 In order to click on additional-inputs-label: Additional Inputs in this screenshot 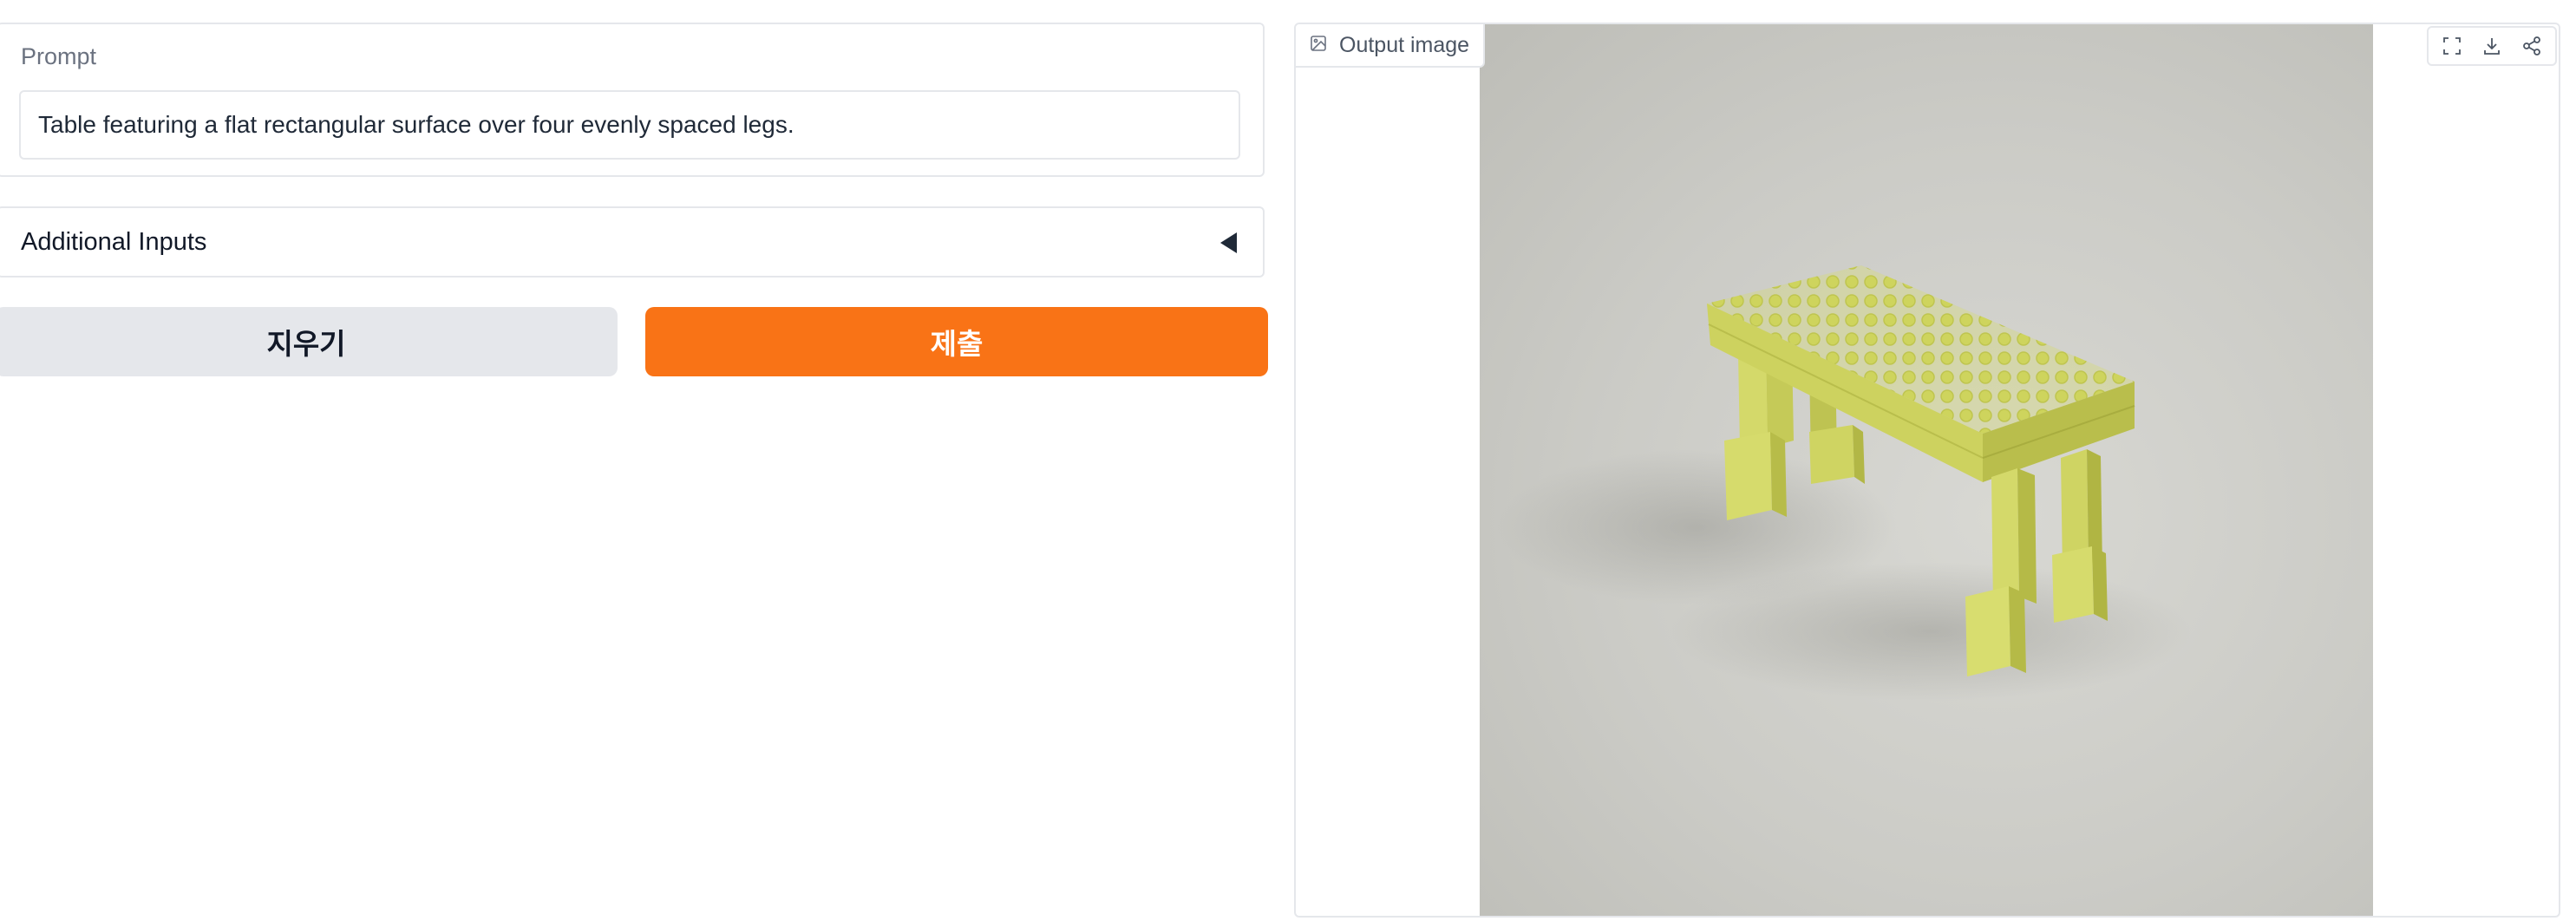, I will do `click(114, 242)`.